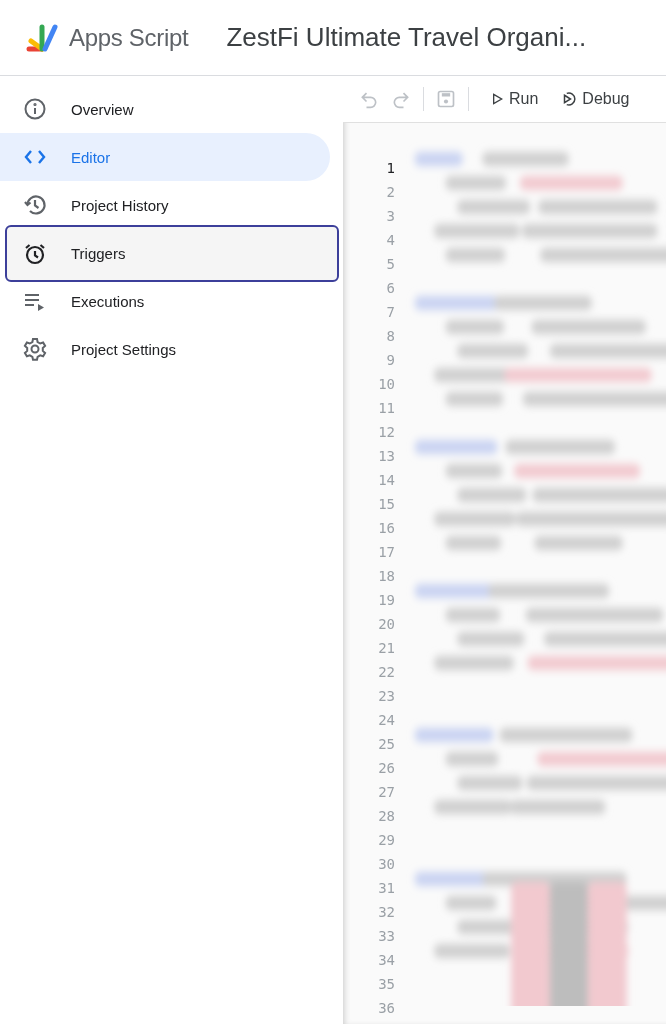 The height and width of the screenshot is (1024, 666). Describe the element at coordinates (386, 432) in the screenshot. I see `line-number: 12` at that location.